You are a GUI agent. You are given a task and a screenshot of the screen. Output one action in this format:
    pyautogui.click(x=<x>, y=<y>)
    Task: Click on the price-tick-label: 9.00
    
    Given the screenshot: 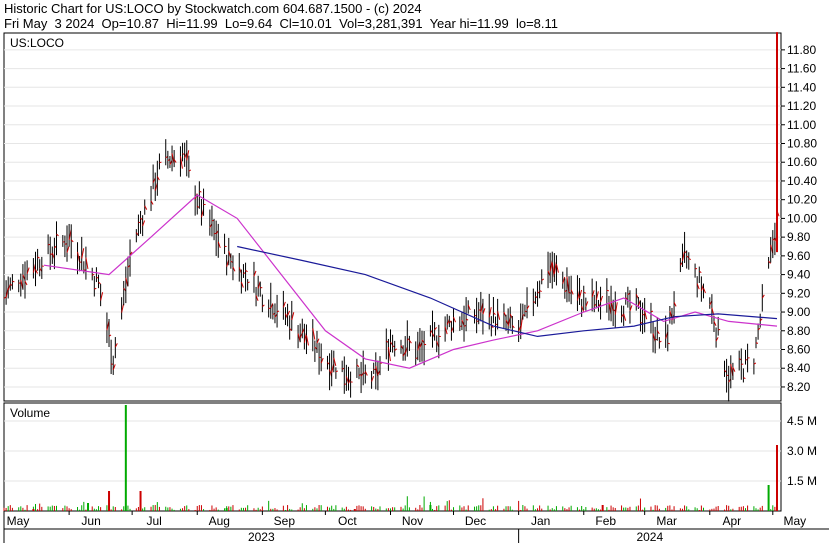 What is the action you would take?
    pyautogui.click(x=799, y=312)
    